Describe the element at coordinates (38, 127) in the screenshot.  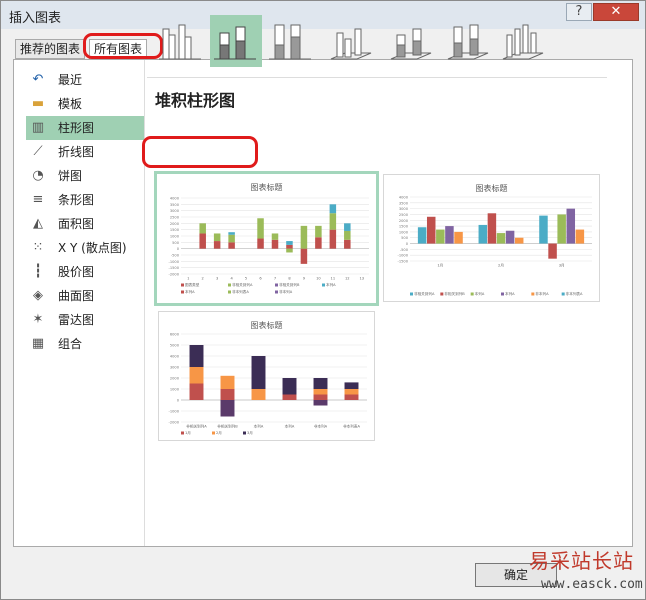
I see `column-chart-icon: ▥` at that location.